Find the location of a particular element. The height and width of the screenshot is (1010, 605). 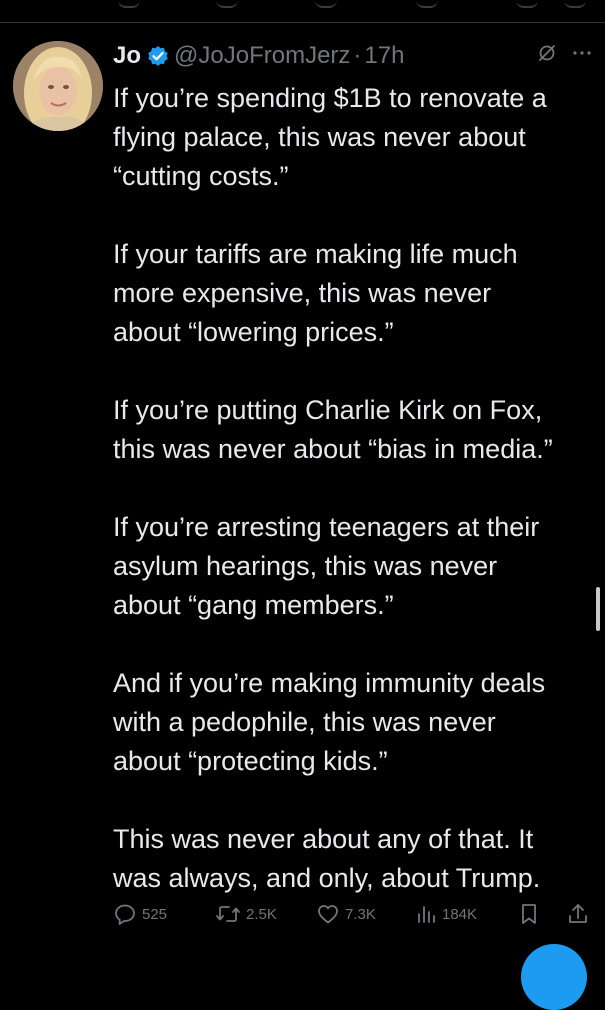

verified-badge-icon is located at coordinates (158, 56).